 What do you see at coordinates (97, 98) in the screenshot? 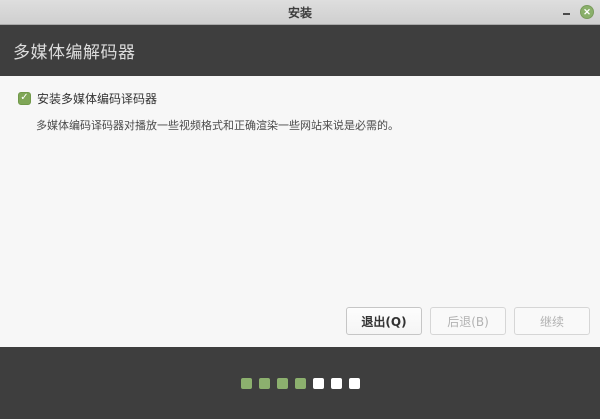
I see `checkbox-label: 安装多媒体编码译码器` at bounding box center [97, 98].